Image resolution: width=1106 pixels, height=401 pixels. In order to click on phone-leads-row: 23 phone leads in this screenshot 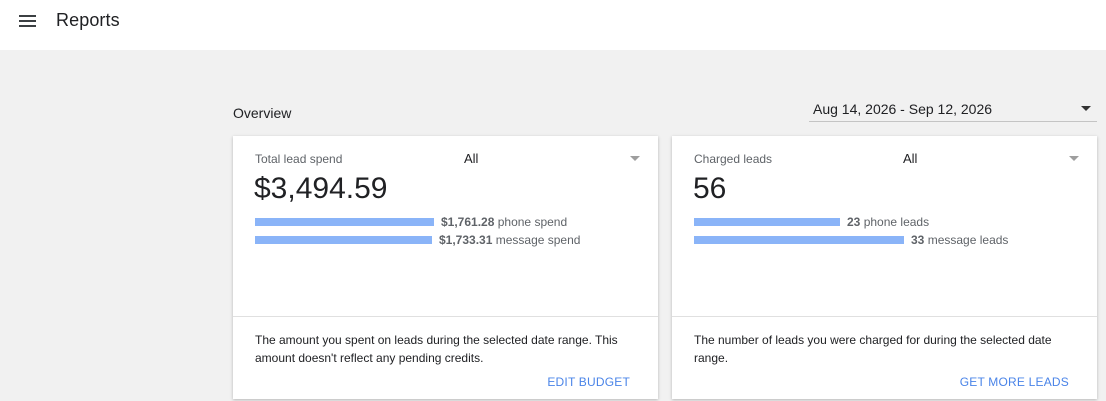, I will do `click(889, 222)`.